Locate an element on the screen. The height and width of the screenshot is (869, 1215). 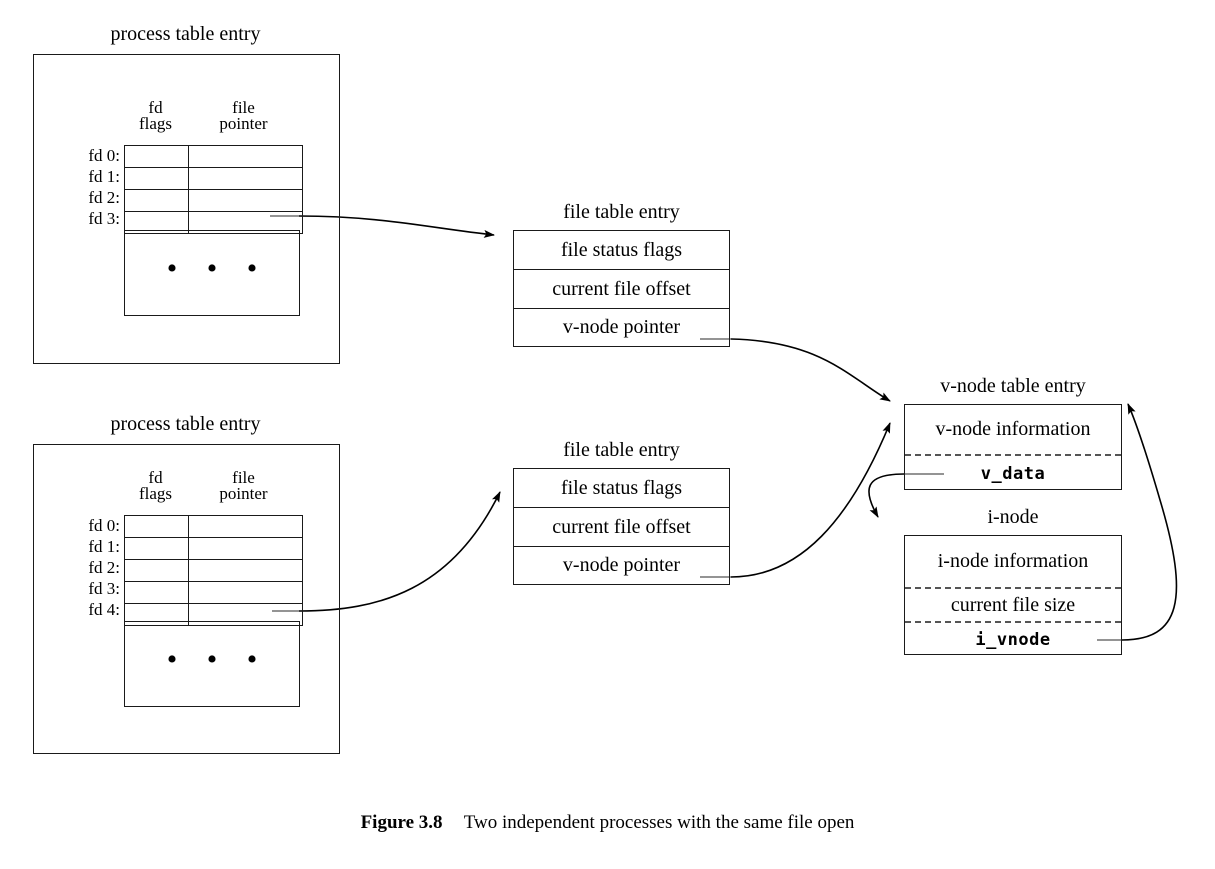
file-pointer-column-header: file pointer is located at coordinates (243, 116).